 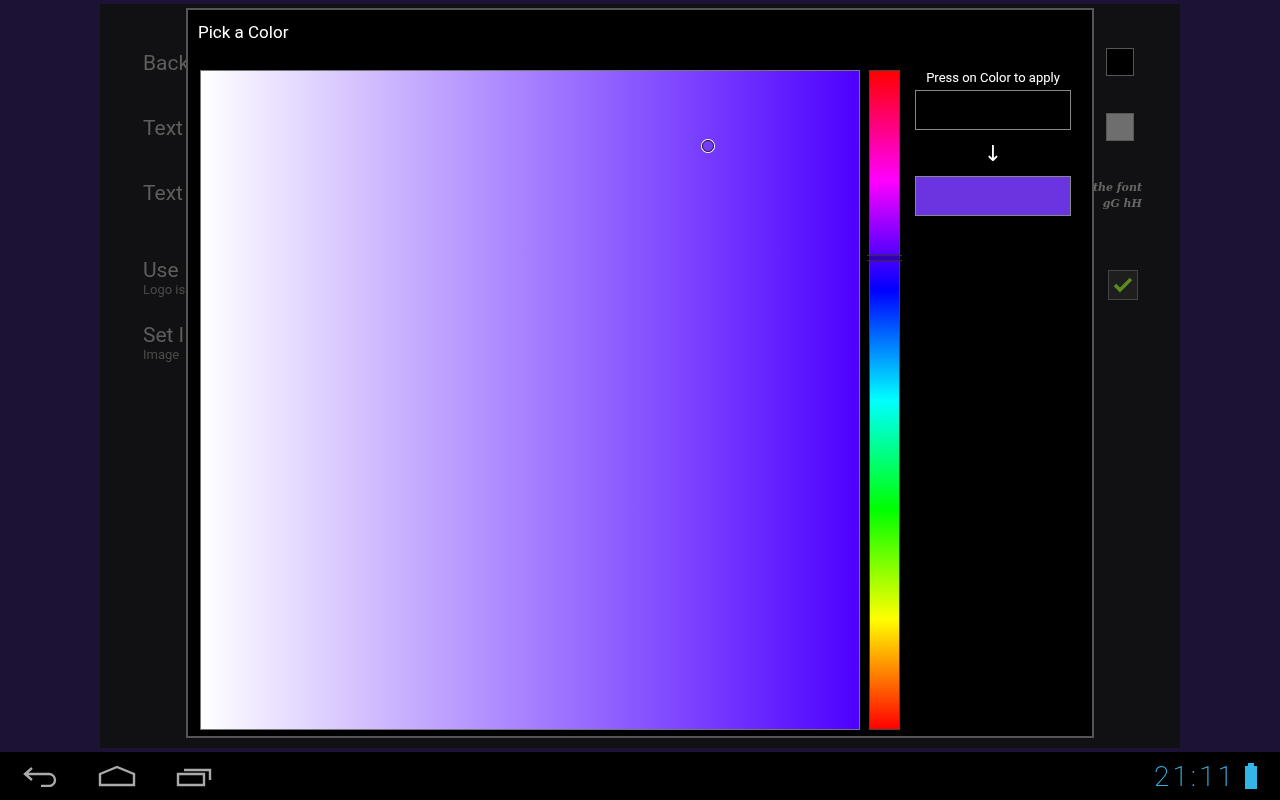 I want to click on setting-summary: Image, so click(x=161, y=354).